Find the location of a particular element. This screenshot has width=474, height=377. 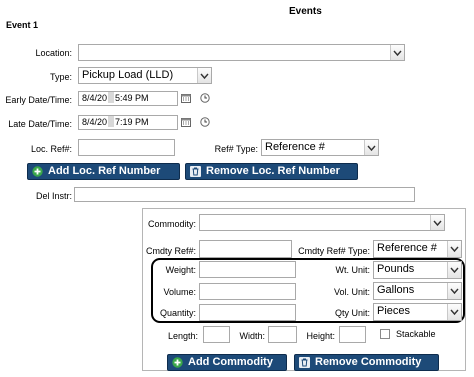

ref-type-label: Ref# Type: is located at coordinates (236, 149).